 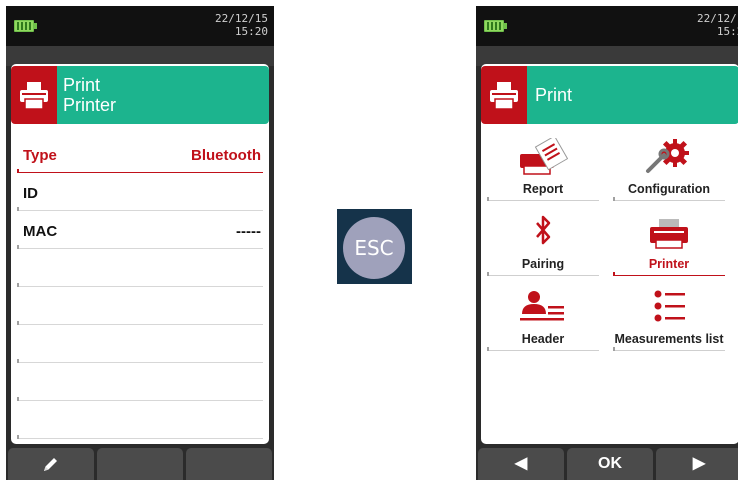 I want to click on menu-item-label: Pairing, so click(x=543, y=264).